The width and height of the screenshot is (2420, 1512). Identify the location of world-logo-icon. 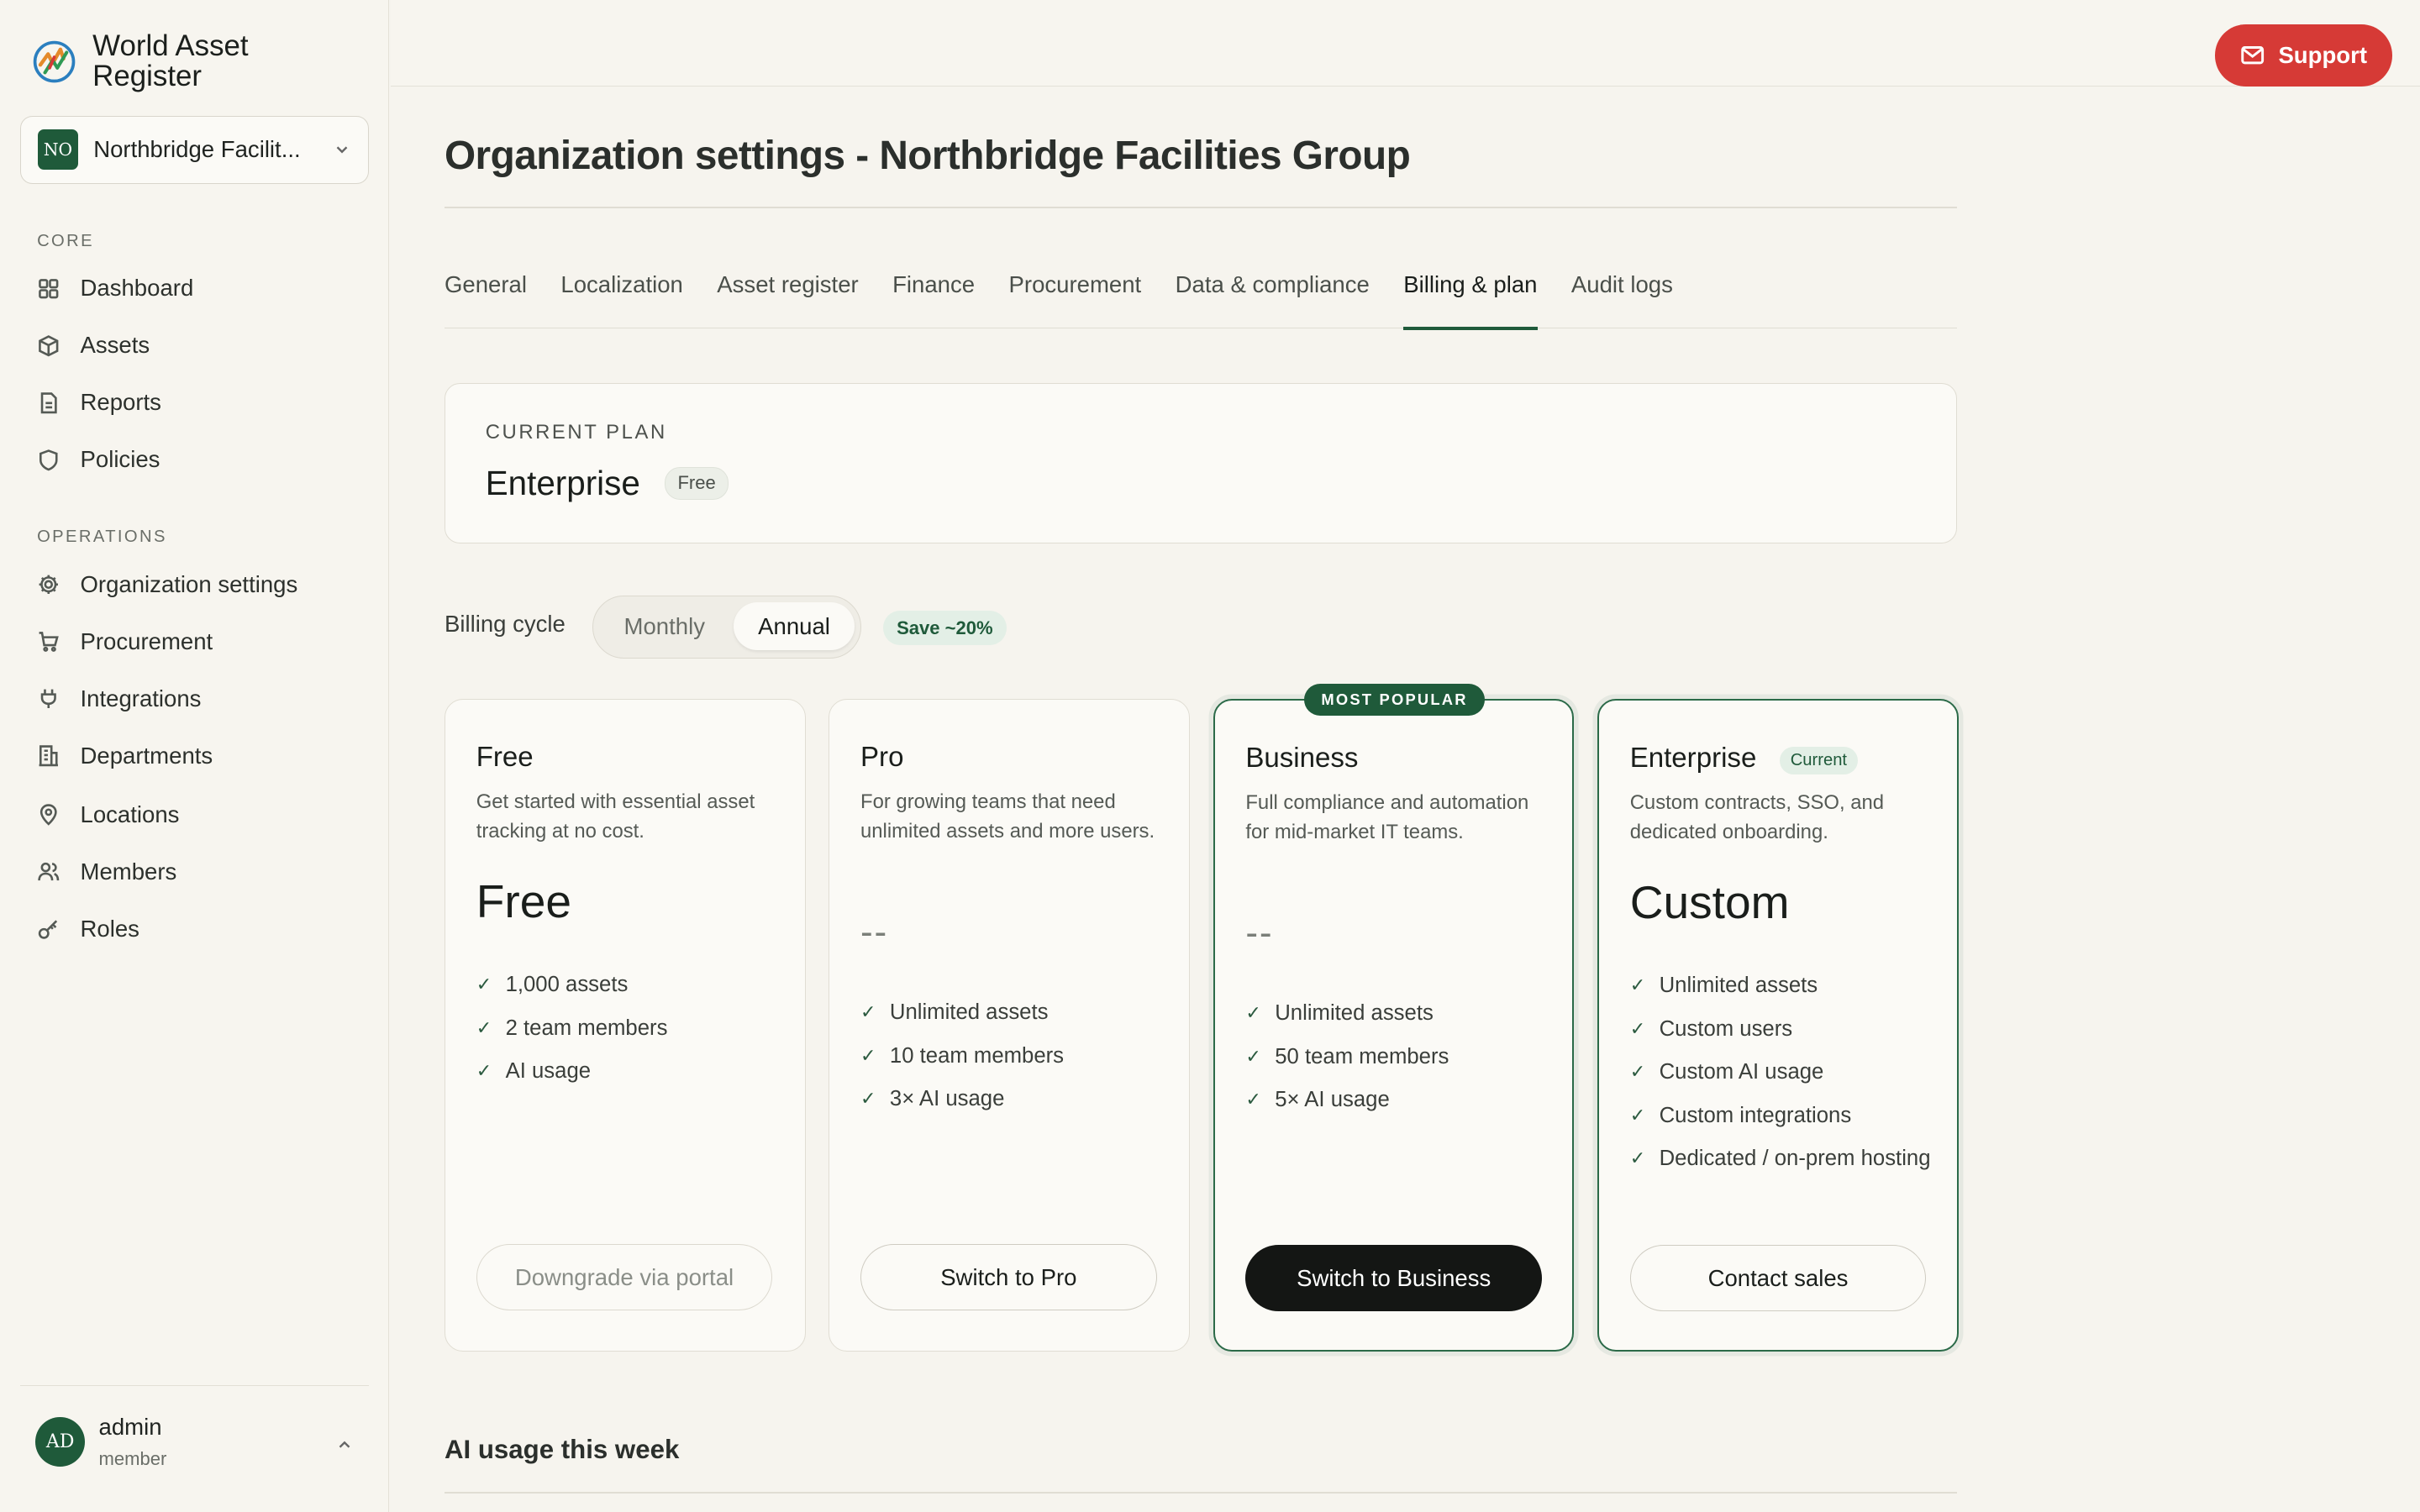
(54, 61).